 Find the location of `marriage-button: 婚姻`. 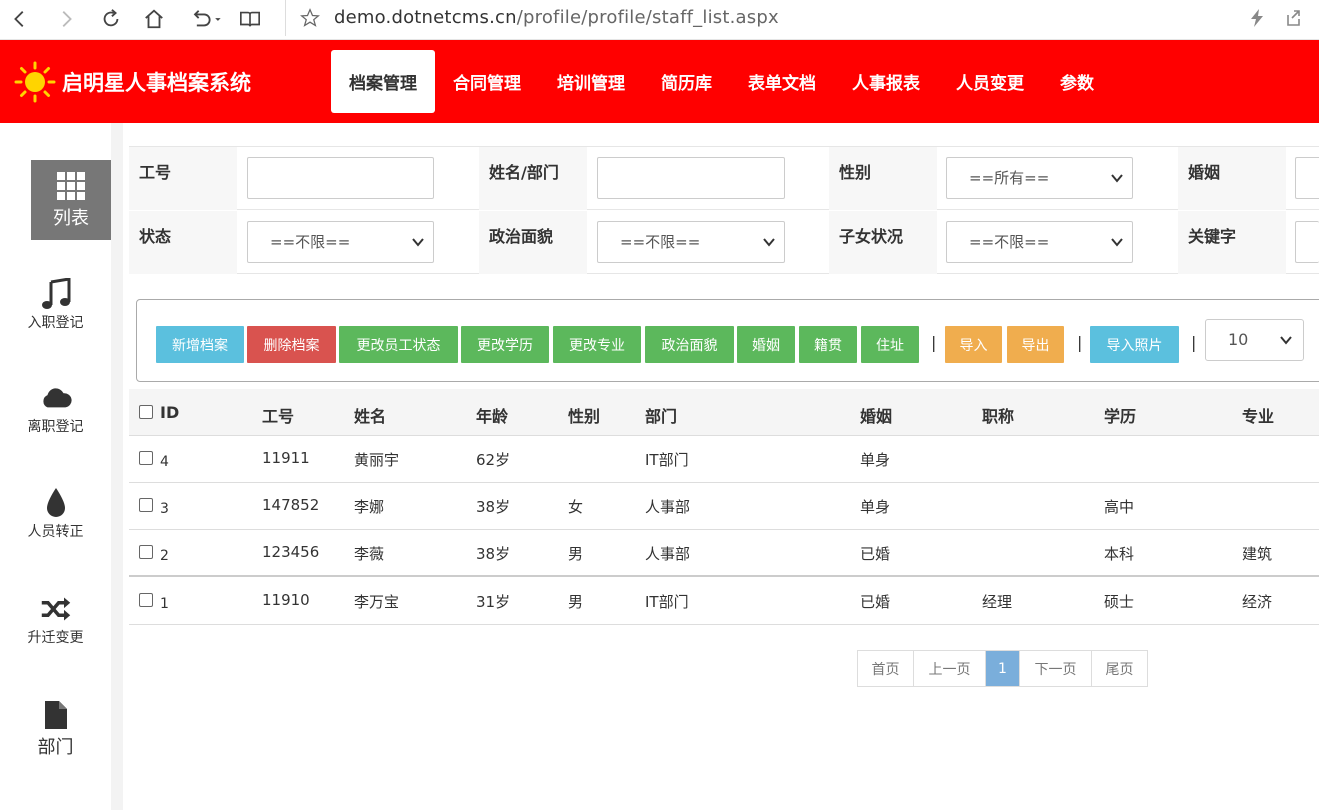

marriage-button: 婚姻 is located at coordinates (766, 344).